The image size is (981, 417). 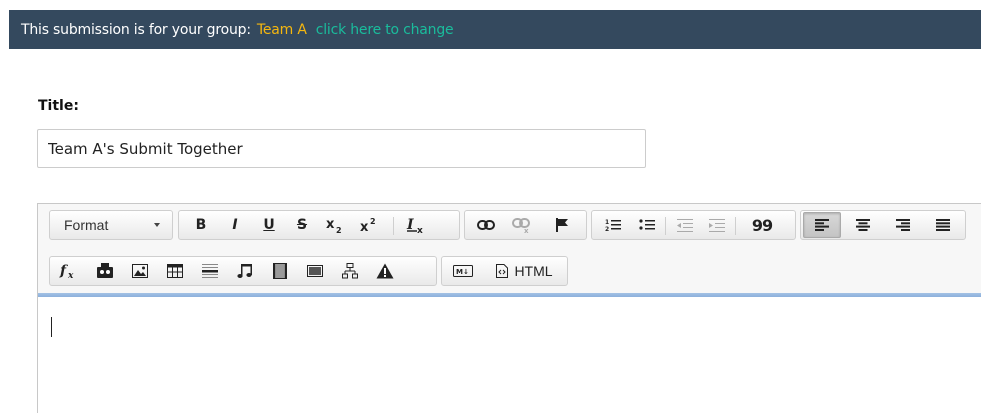 I want to click on unlink-icon: x, so click(x=521, y=225).